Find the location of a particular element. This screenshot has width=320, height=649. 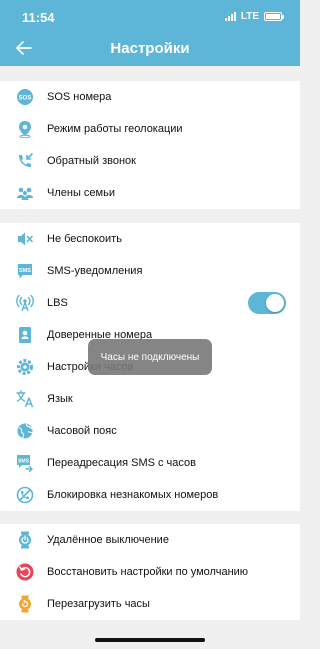

settings-item-label: SMS-уведомления is located at coordinates (95, 271).